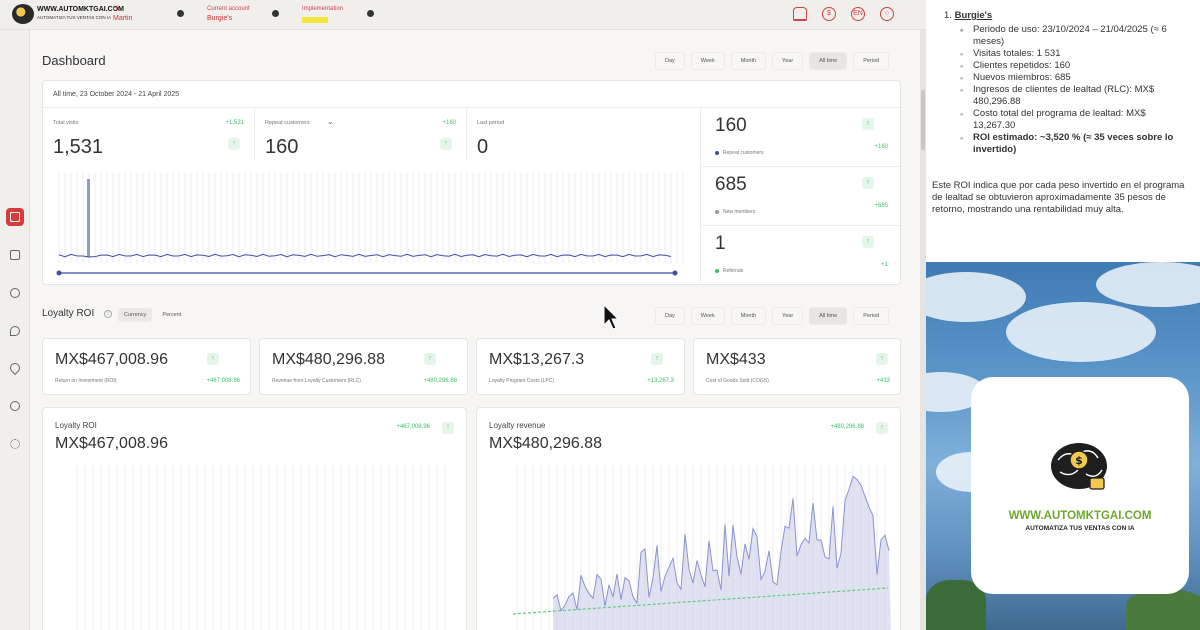 This screenshot has height=630, width=1200. Describe the element at coordinates (15, 444) in the screenshot. I see `settings-icon` at that location.